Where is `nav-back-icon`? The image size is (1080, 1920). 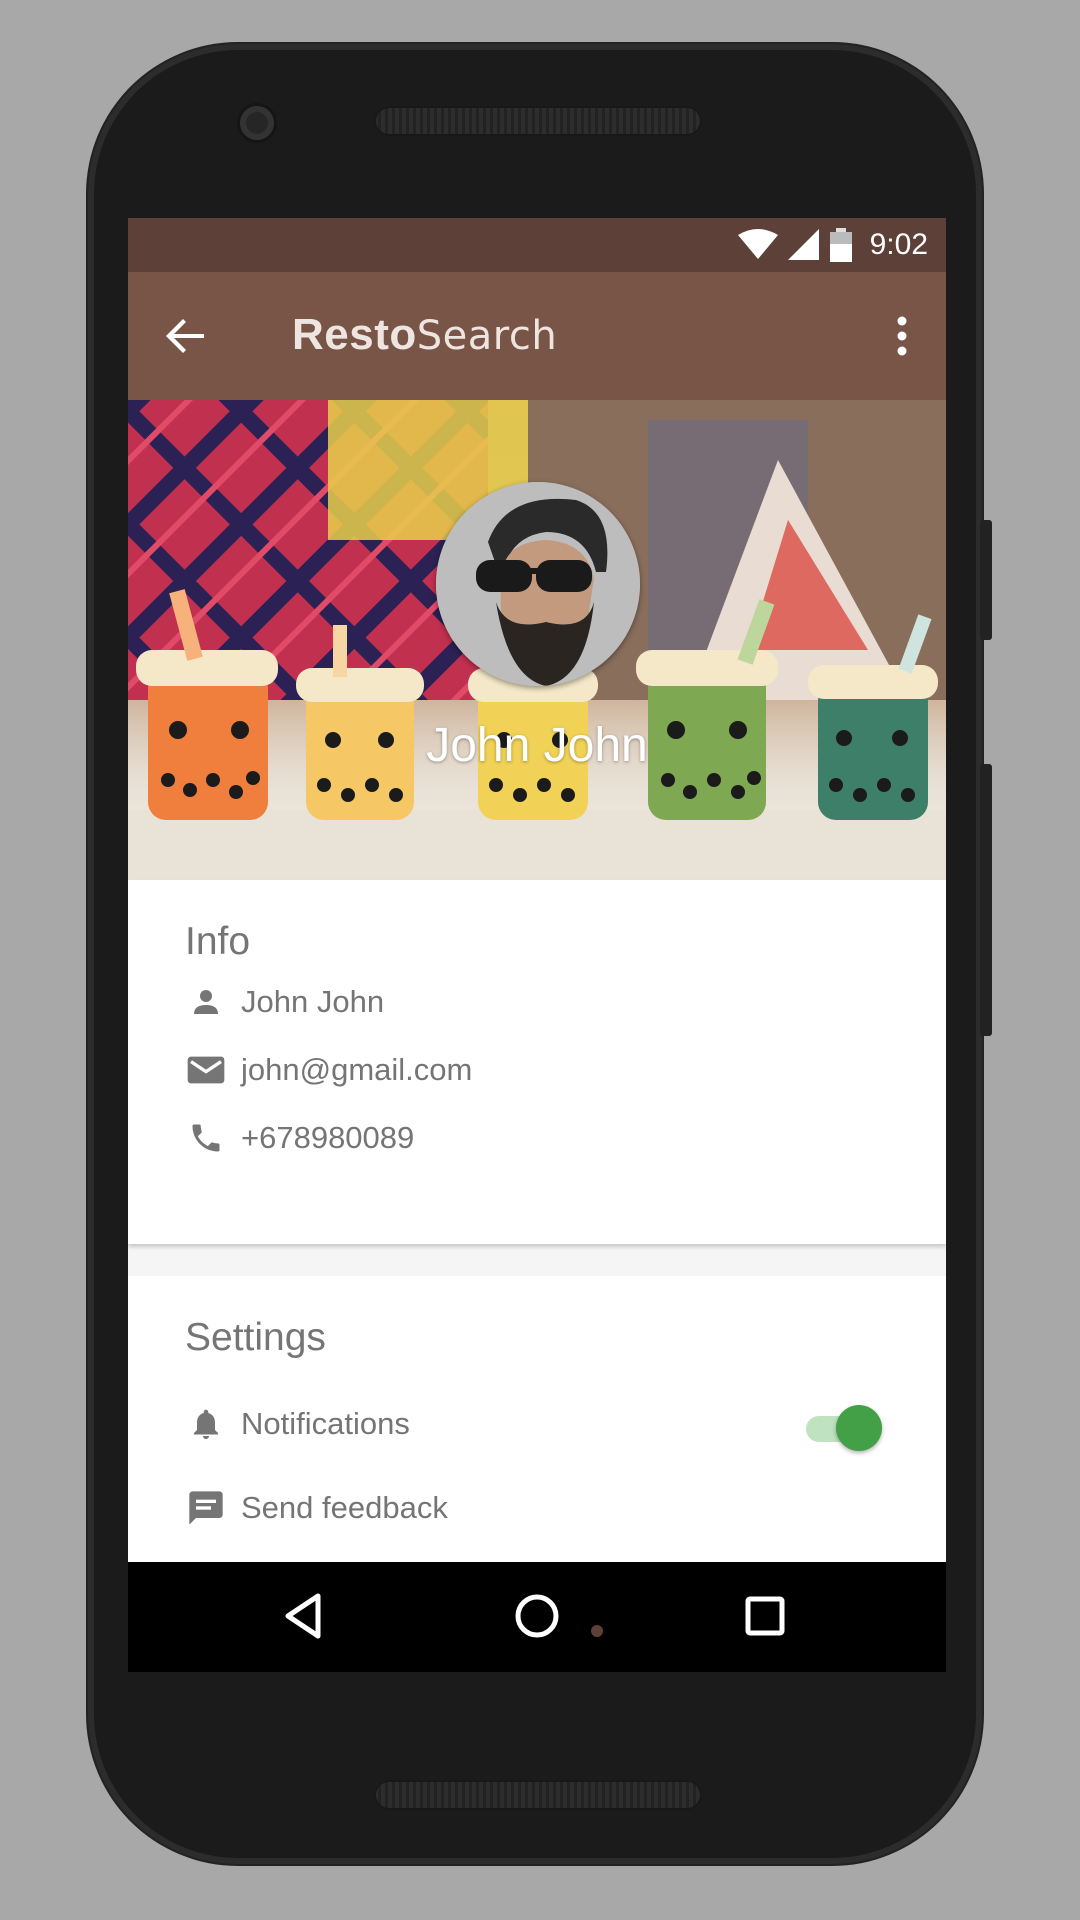 nav-back-icon is located at coordinates (304, 1616).